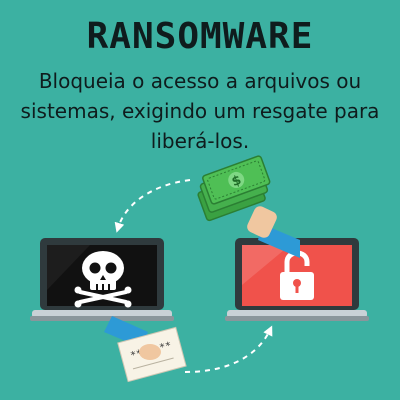  I want to click on arrow-money-to-laptop, so click(152, 206).